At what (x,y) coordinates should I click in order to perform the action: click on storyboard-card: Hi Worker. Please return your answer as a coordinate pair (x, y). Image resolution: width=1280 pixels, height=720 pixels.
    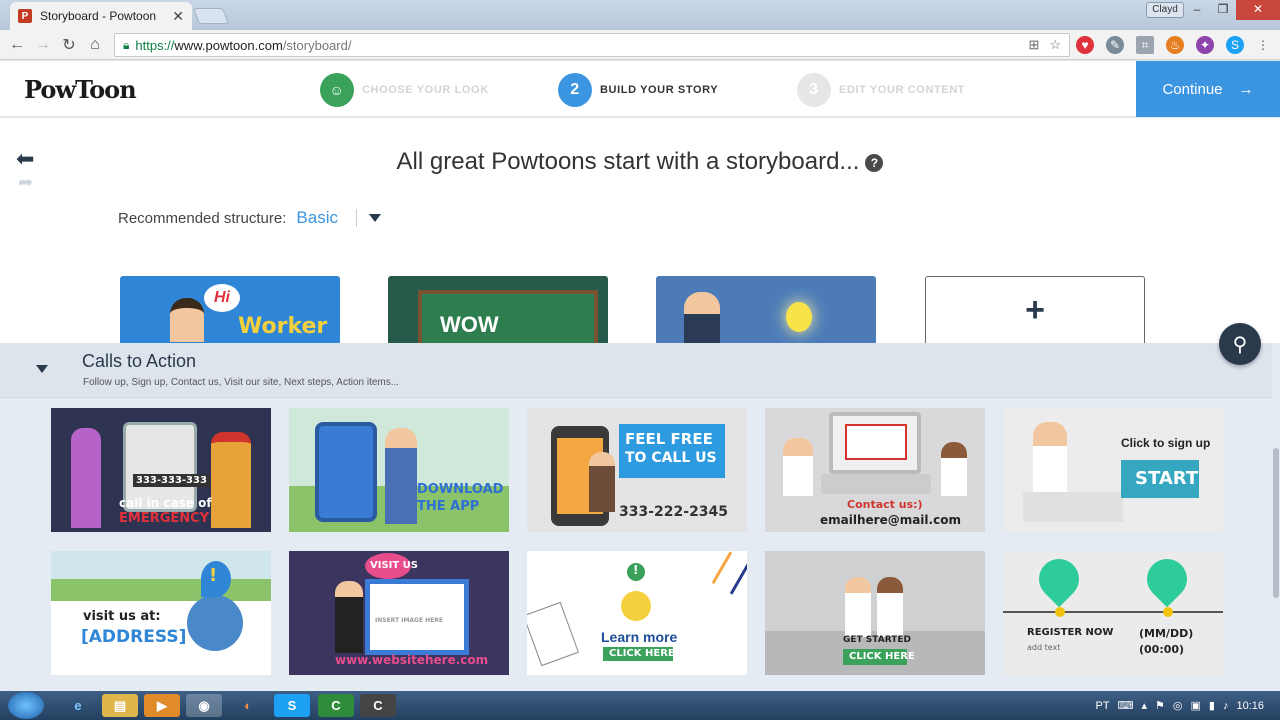
    Looking at the image, I should click on (230, 309).